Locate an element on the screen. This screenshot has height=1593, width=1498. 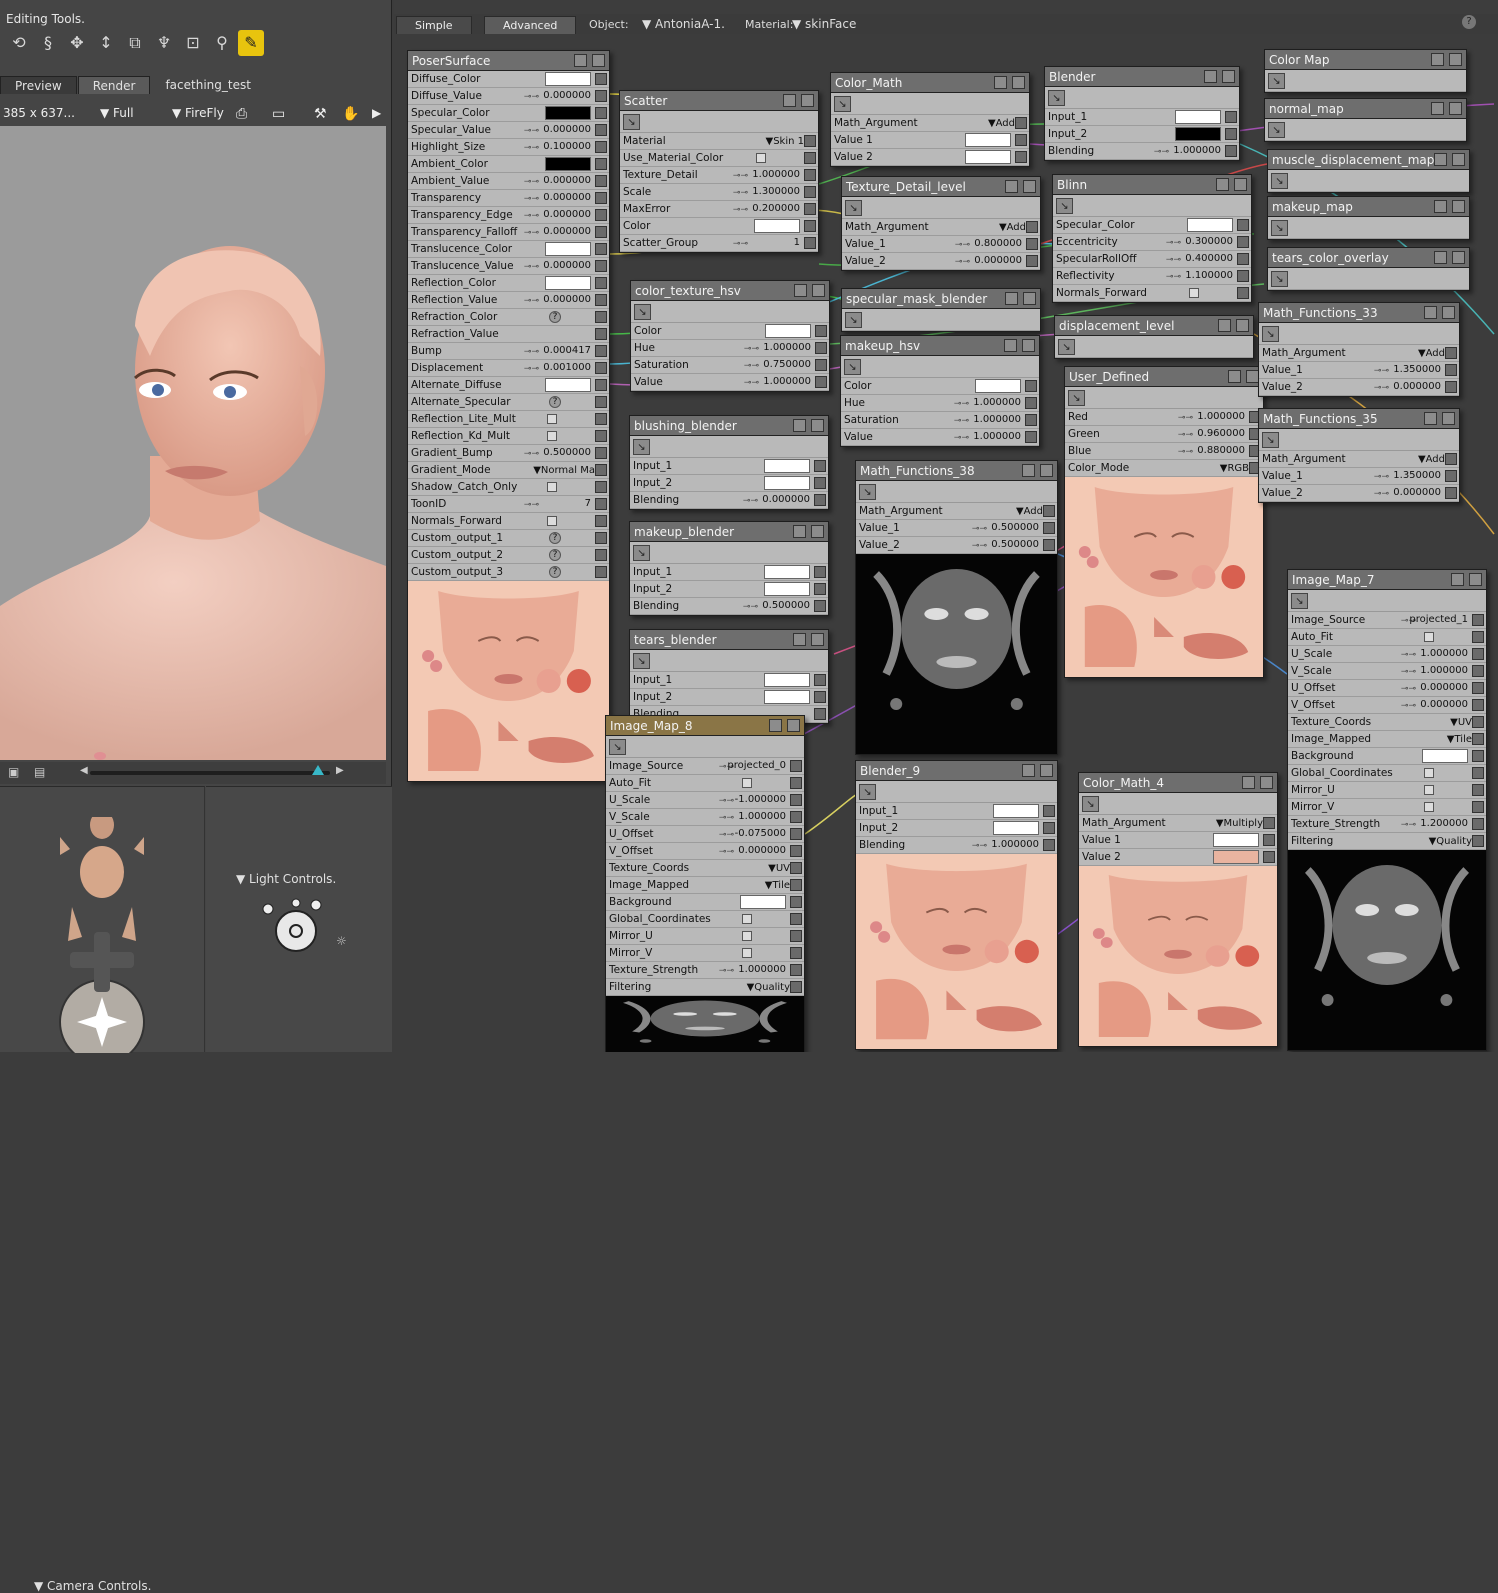
node-param-value-2: Value_2 ⊸⊸ 0.000000 is located at coordinates (1359, 387).